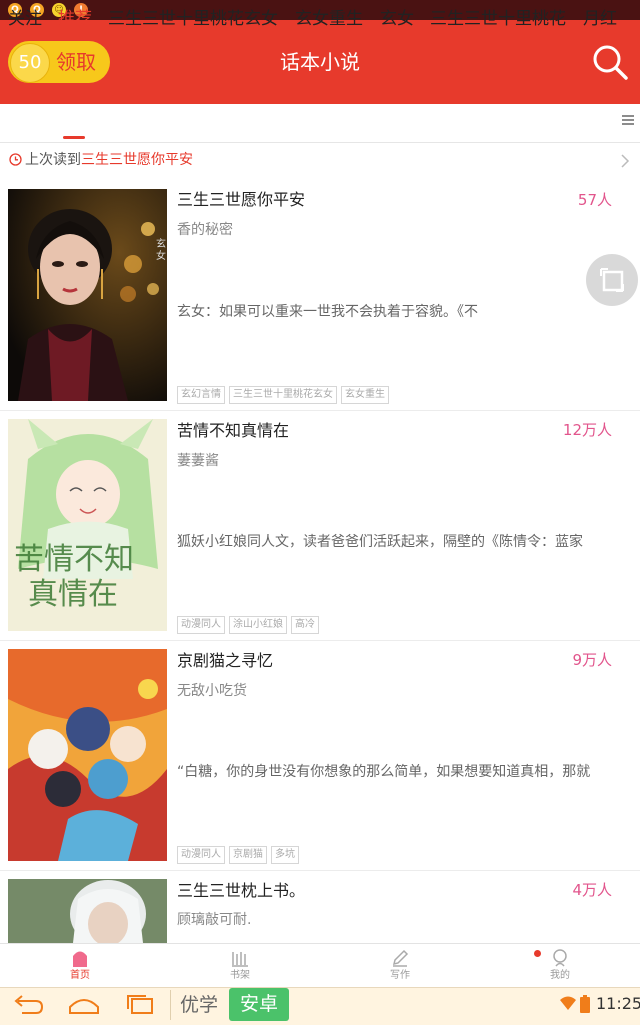 The width and height of the screenshot is (640, 1025). What do you see at coordinates (397, 19) in the screenshot?
I see `tab-xuannv: 玄女` at bounding box center [397, 19].